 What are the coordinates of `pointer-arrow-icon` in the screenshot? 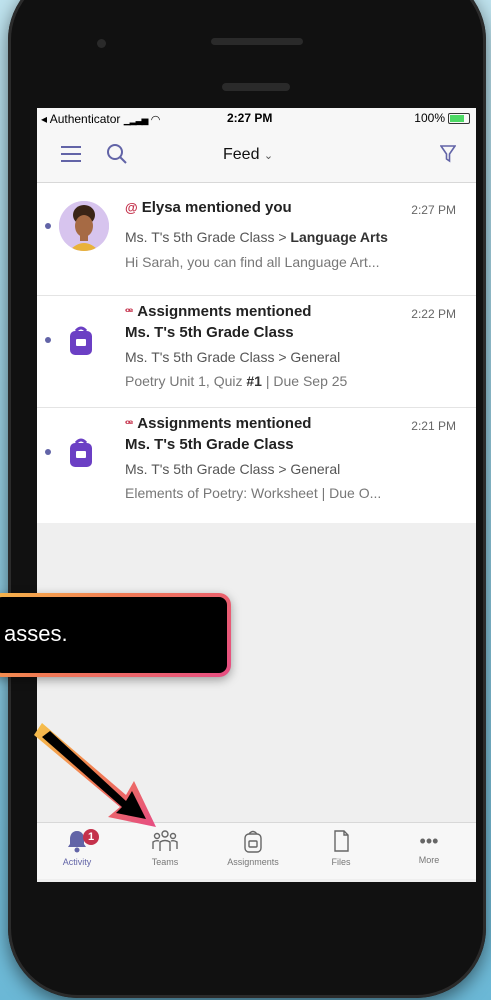 It's located at (95, 775).